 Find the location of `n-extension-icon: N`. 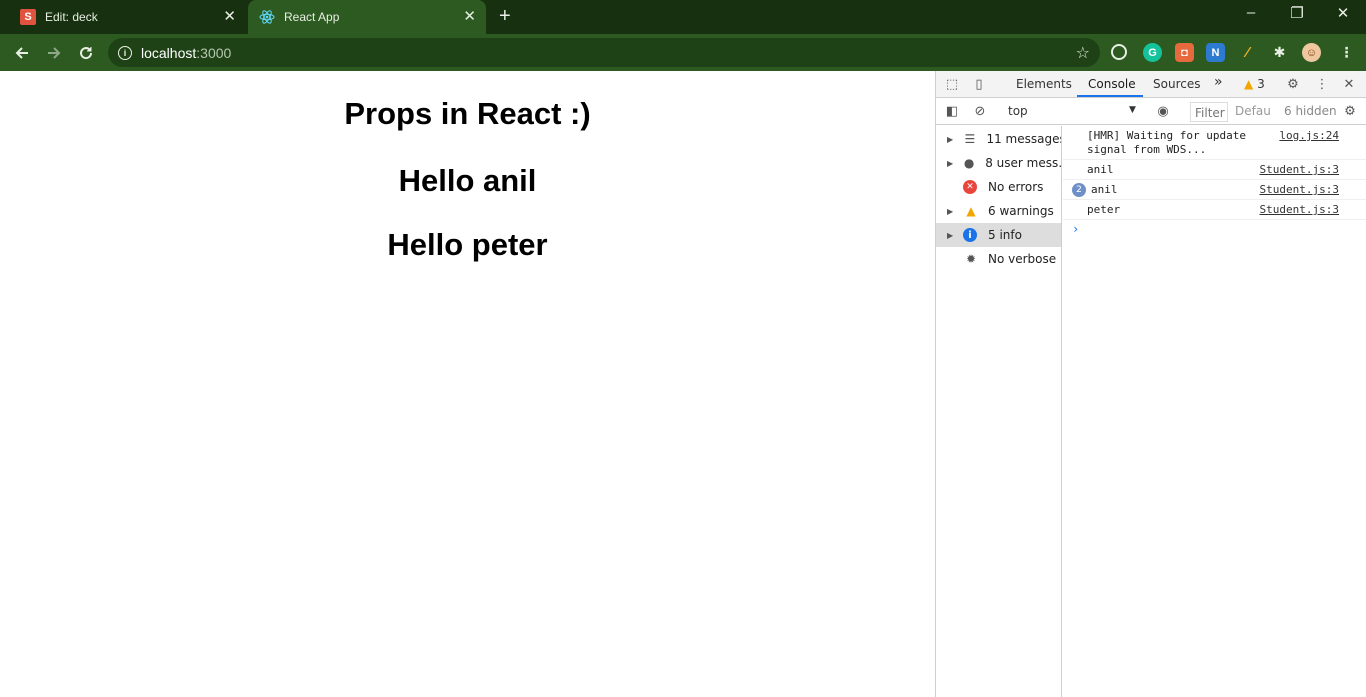

n-extension-icon: N is located at coordinates (1215, 52).